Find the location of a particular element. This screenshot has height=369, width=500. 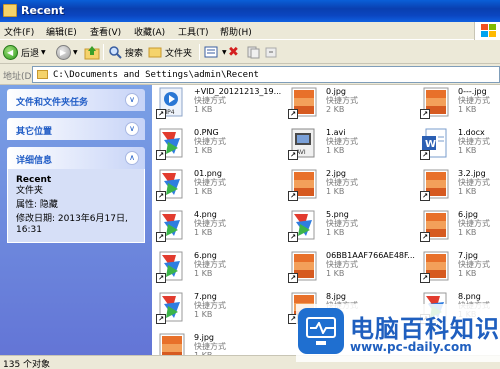

search-icon is located at coordinates (115, 52).